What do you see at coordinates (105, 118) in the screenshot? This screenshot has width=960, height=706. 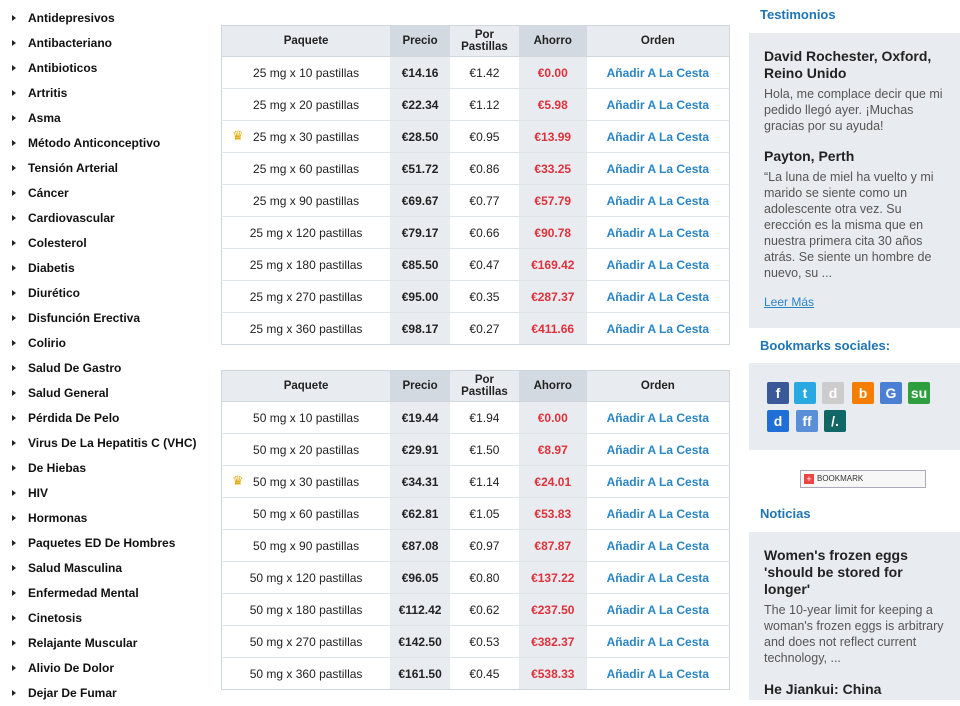 I see `category-item: Asma` at bounding box center [105, 118].